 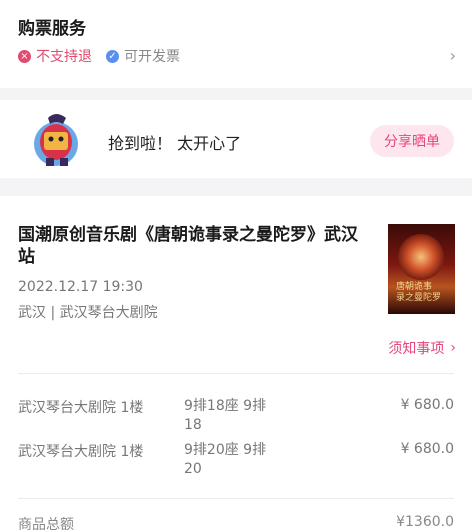 I want to click on x-circle-icon: ×, so click(x=24, y=56).